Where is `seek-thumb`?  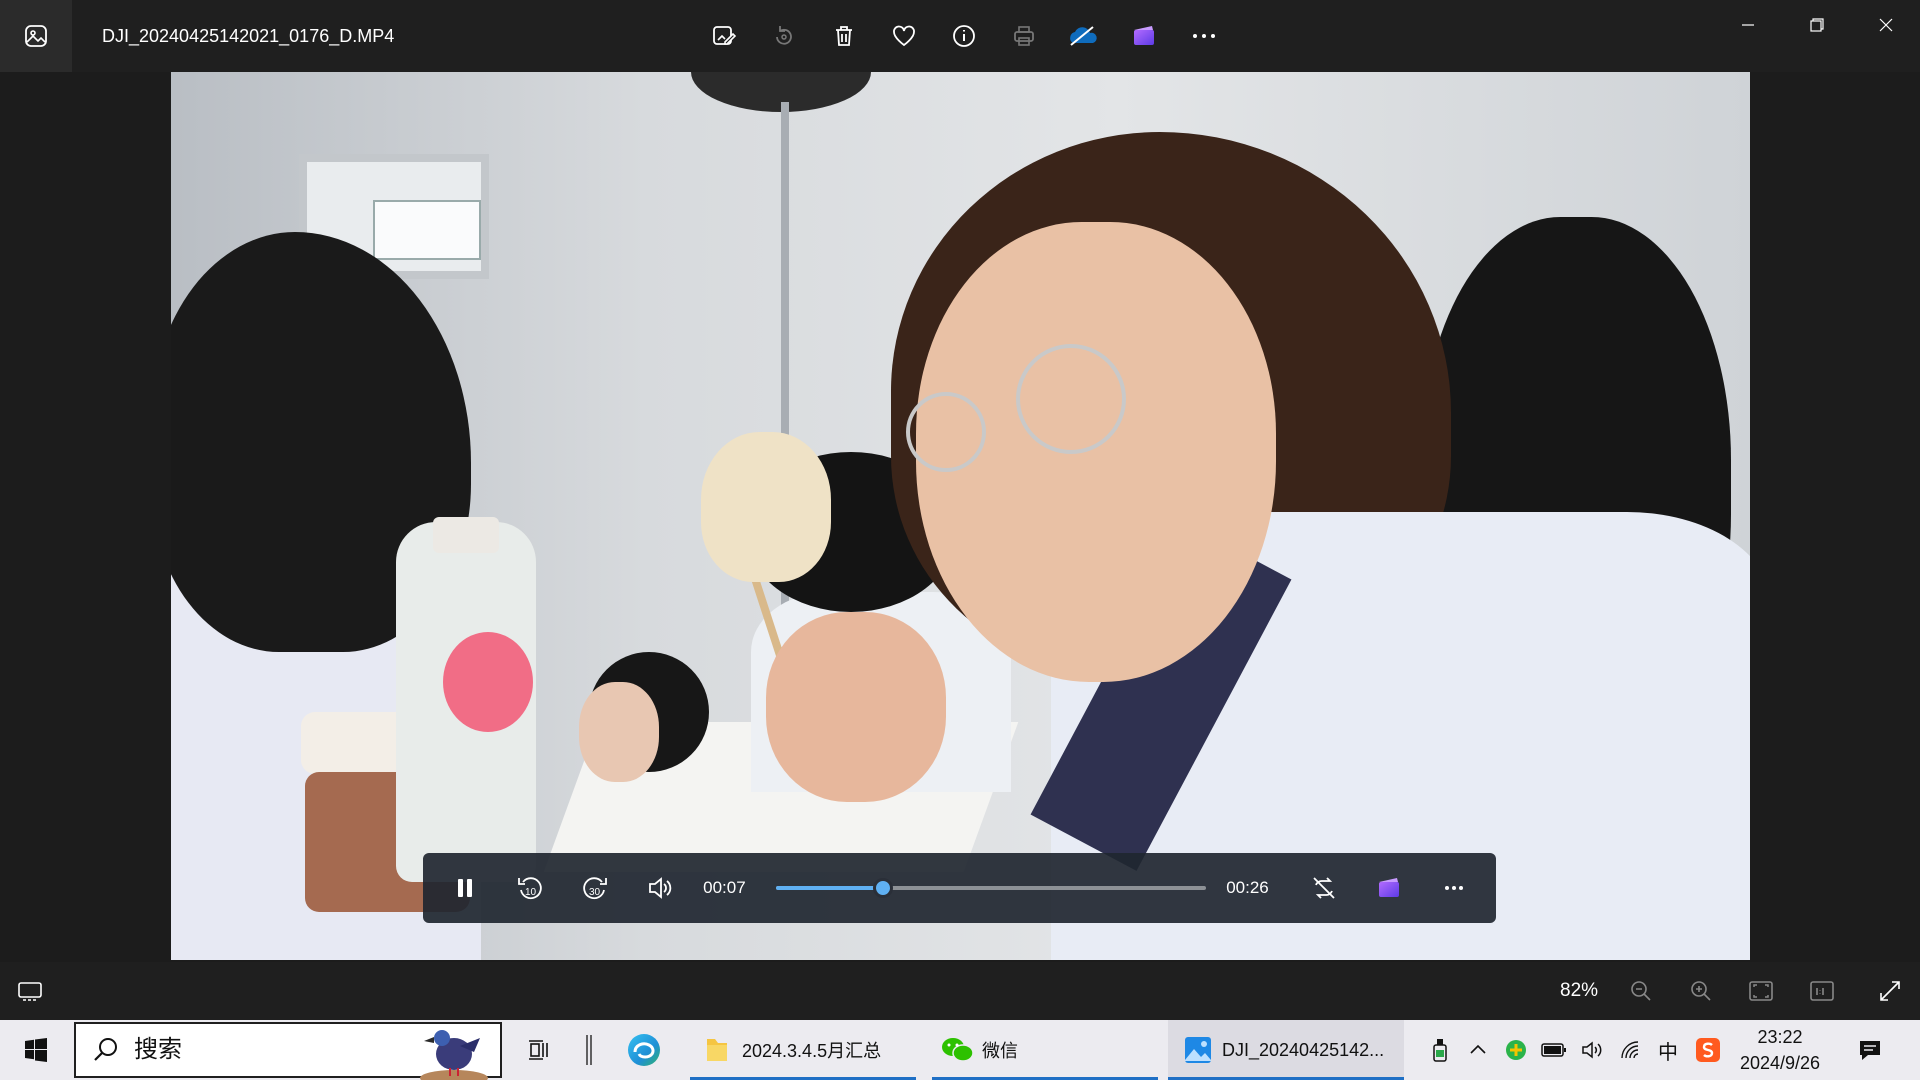 seek-thumb is located at coordinates (883, 888).